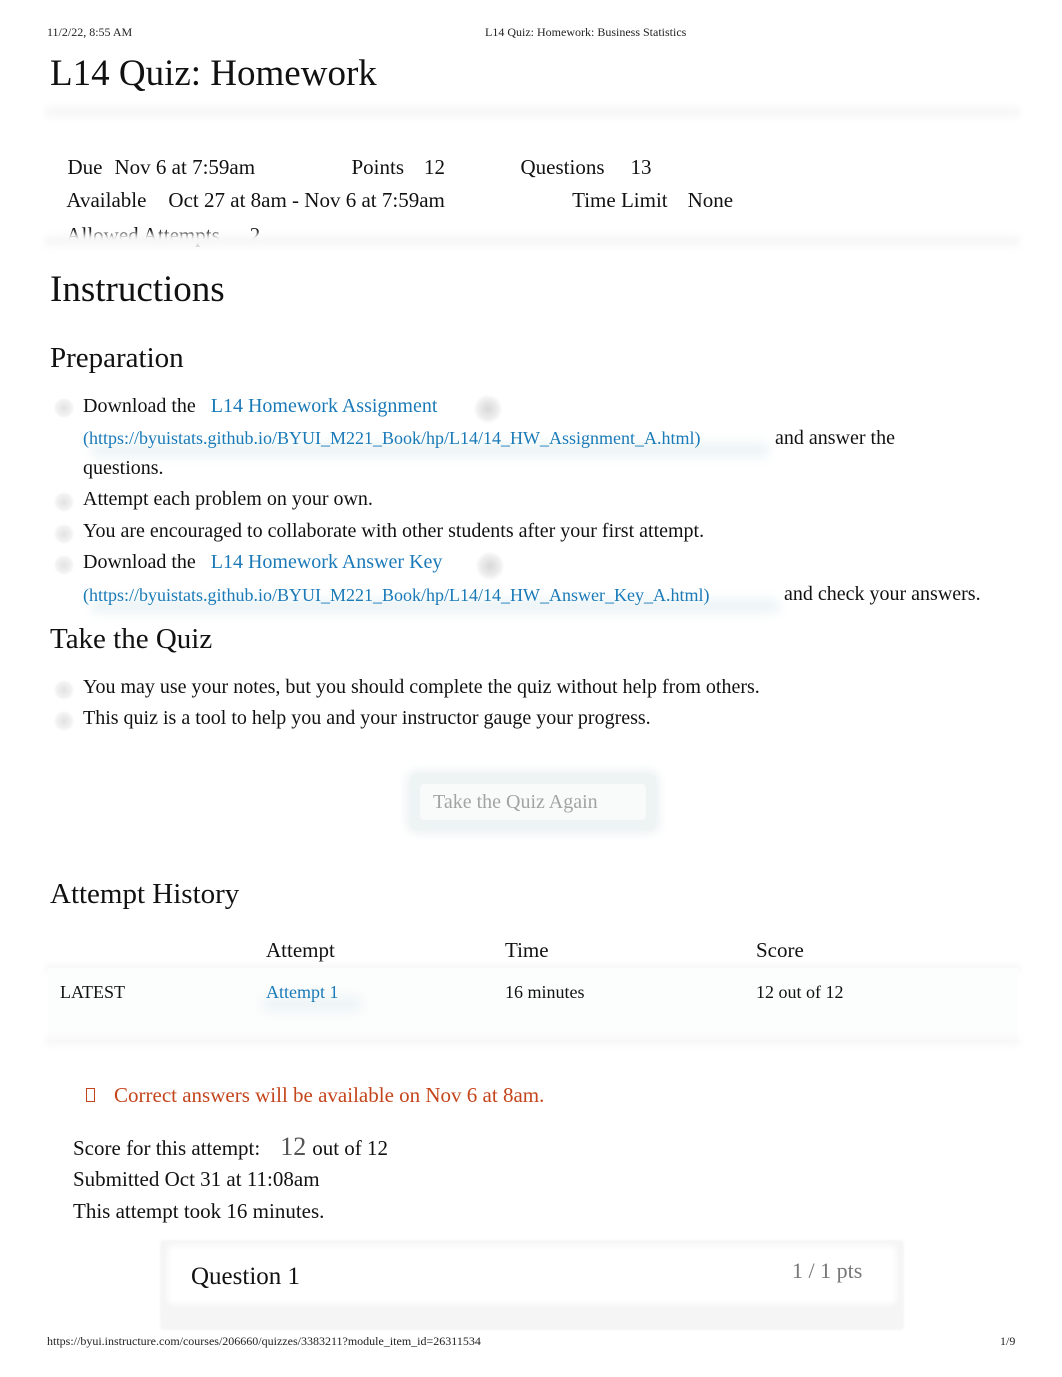 The width and height of the screenshot is (1062, 1377). What do you see at coordinates (527, 950) in the screenshot?
I see `column-header-time: Time` at bounding box center [527, 950].